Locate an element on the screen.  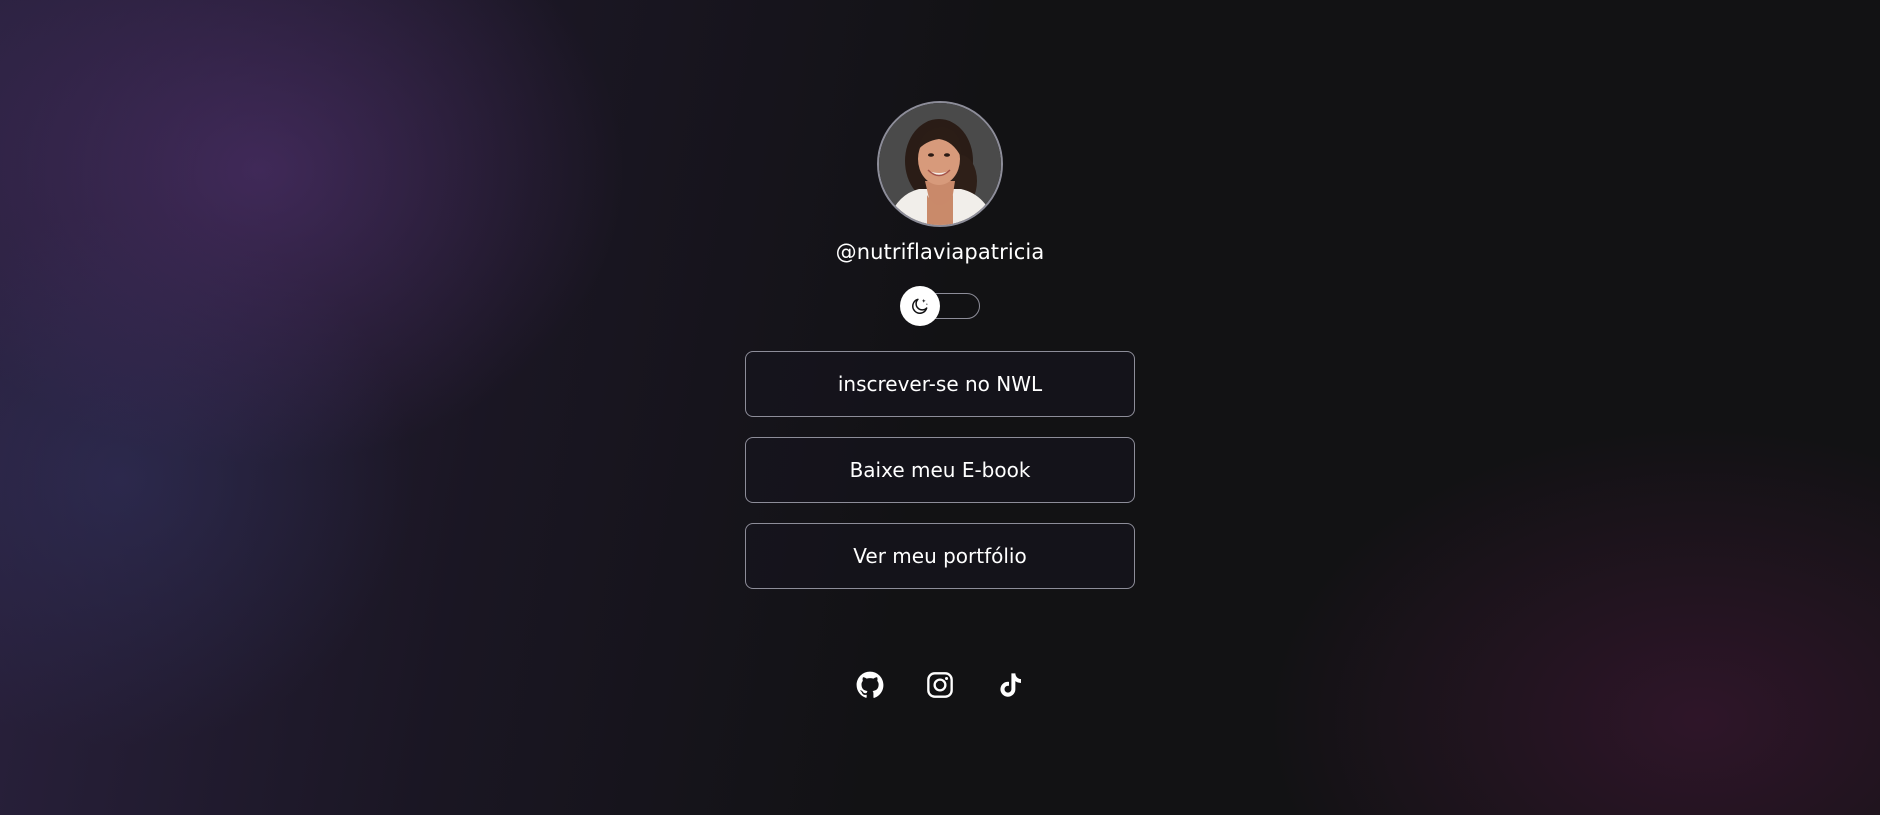
link-button-nwl: inscrever-se no NWL is located at coordinates (940, 384).